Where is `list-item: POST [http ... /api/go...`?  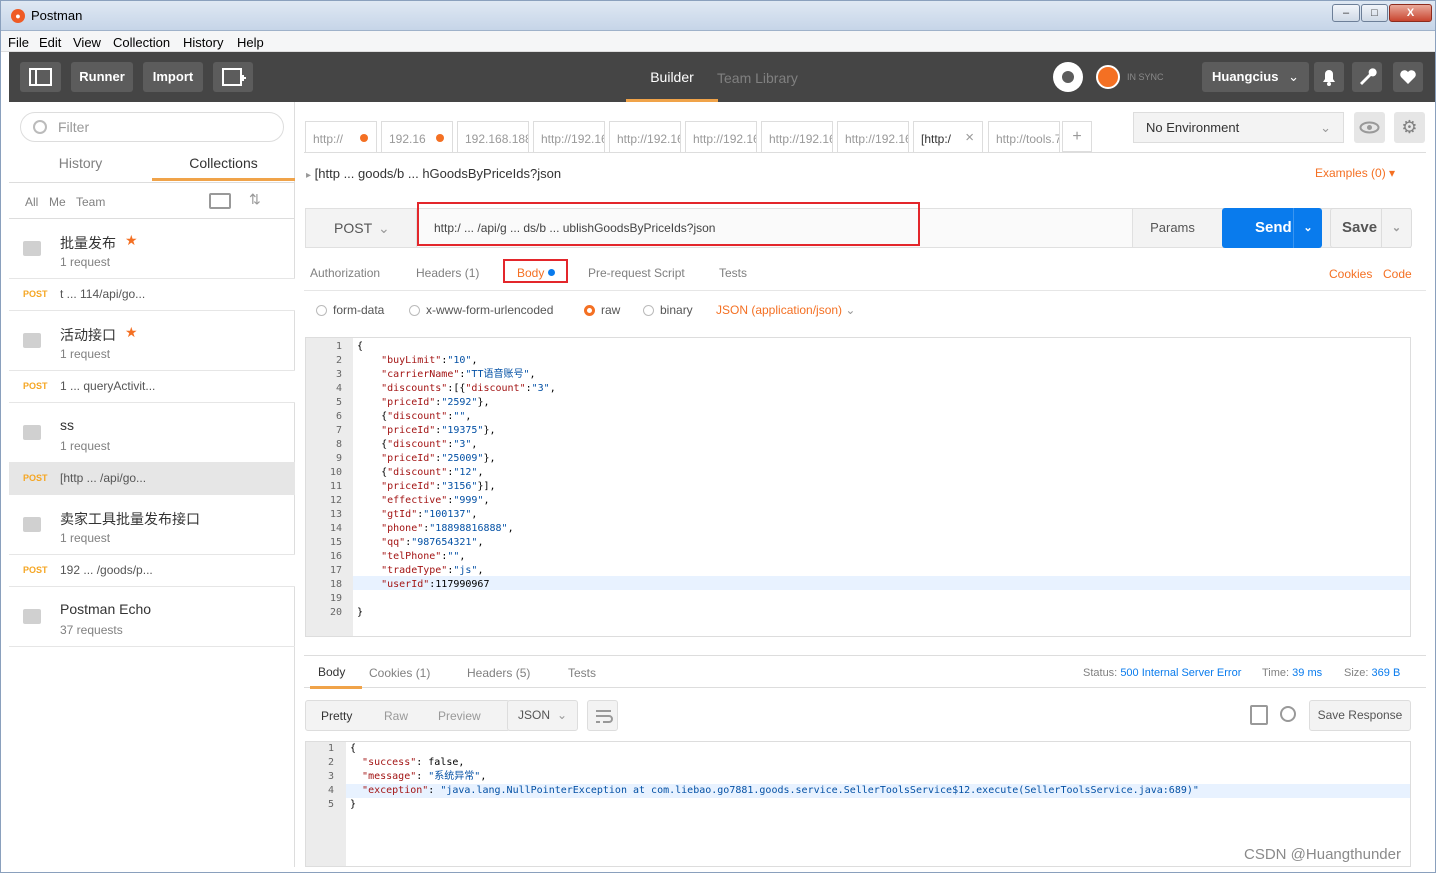
list-item: POST [http ... /api/go... is located at coordinates (152, 479).